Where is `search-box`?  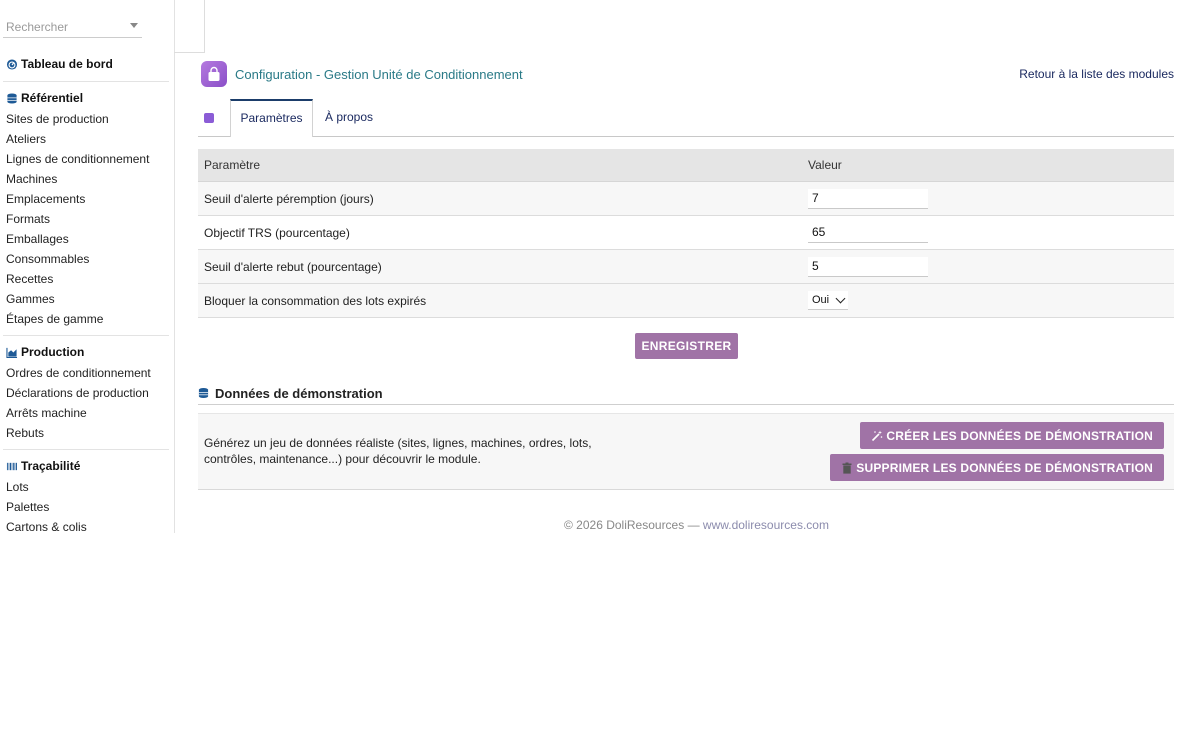
search-box is located at coordinates (72, 28).